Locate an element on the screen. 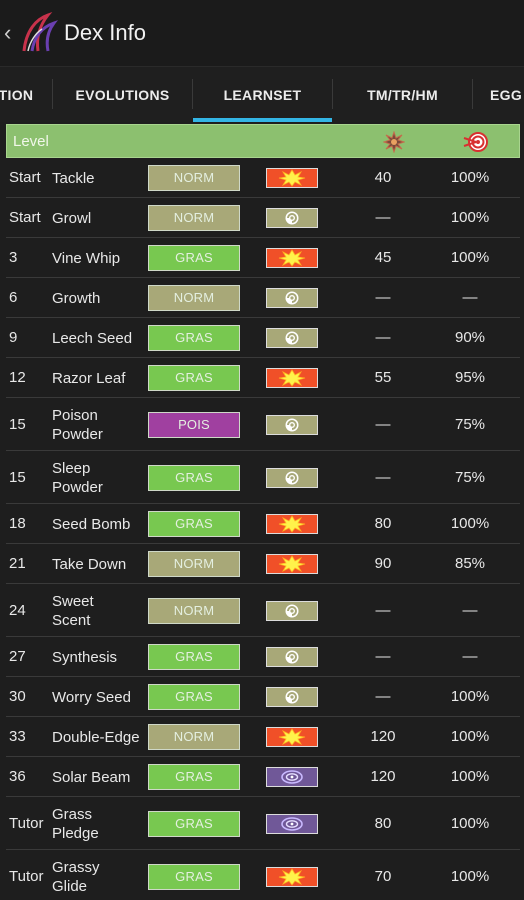 Image resolution: width=524 pixels, height=900 pixels. move-row: 30 Worry Seed GRAS — 100% is located at coordinates (263, 697).